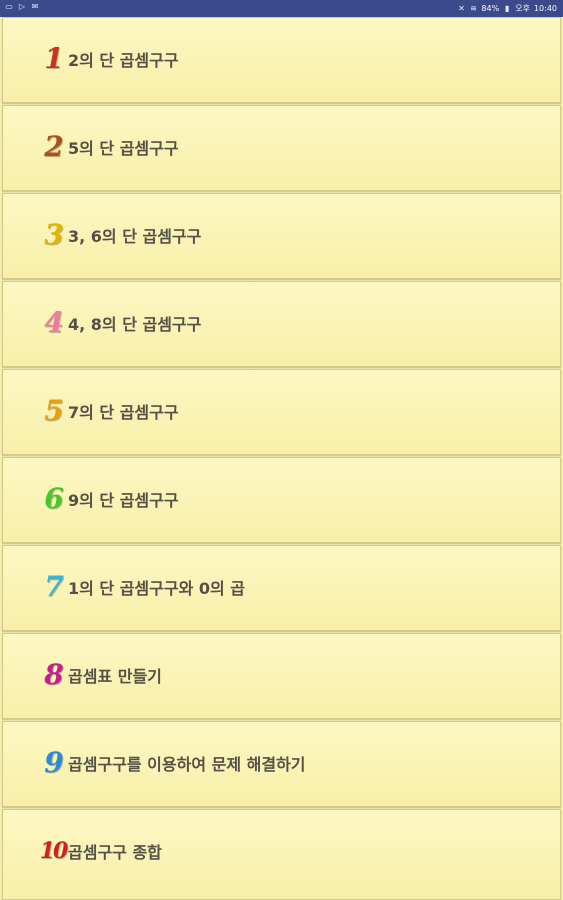 The height and width of the screenshot is (900, 563). Describe the element at coordinates (461, 8) in the screenshot. I see `mute-icon: ✕` at that location.